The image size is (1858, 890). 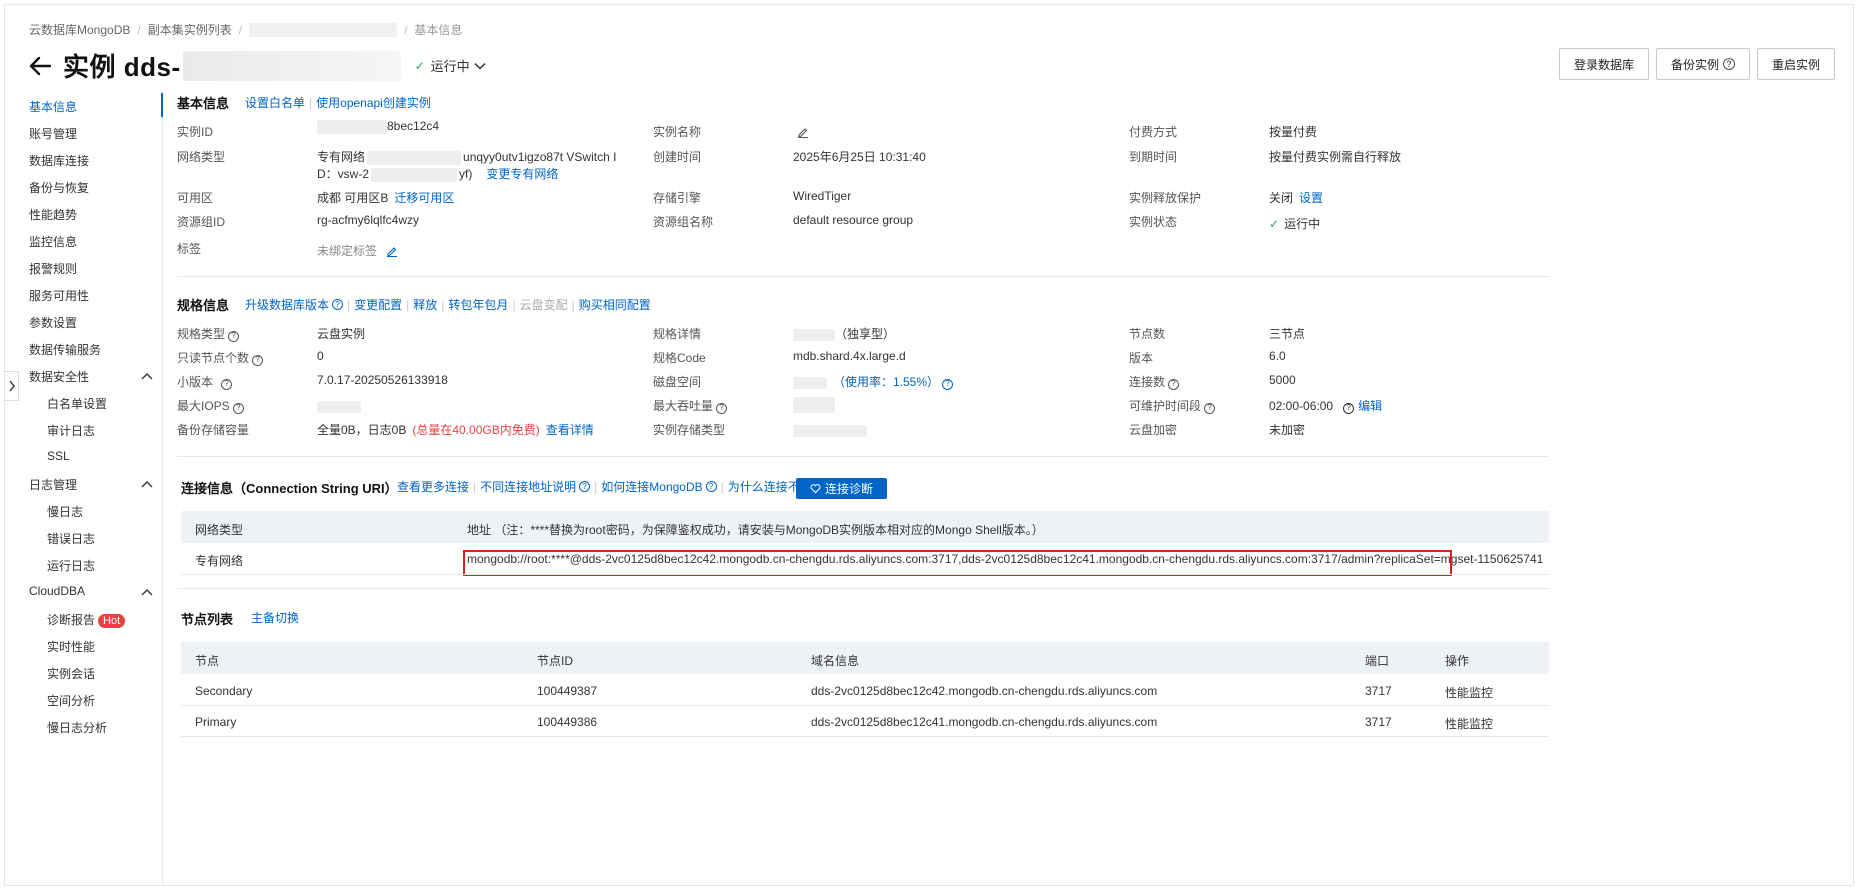 What do you see at coordinates (373, 102) in the screenshot?
I see `openapi-create-link: 使用openapi创建实例` at bounding box center [373, 102].